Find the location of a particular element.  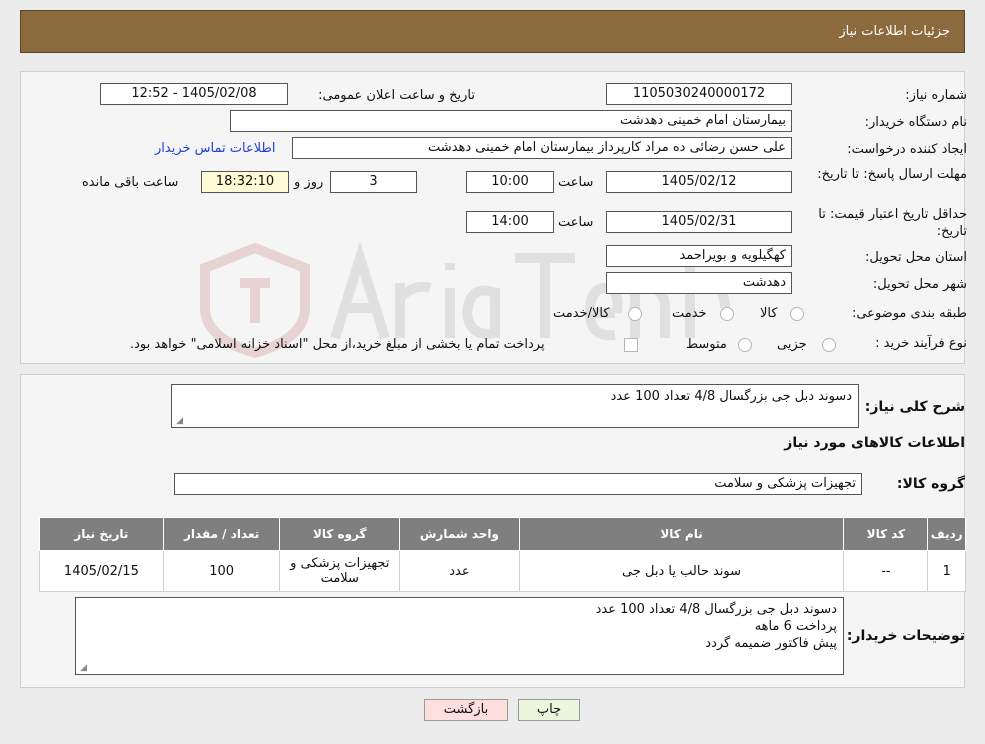

cell-row: 1 is located at coordinates (946, 571).